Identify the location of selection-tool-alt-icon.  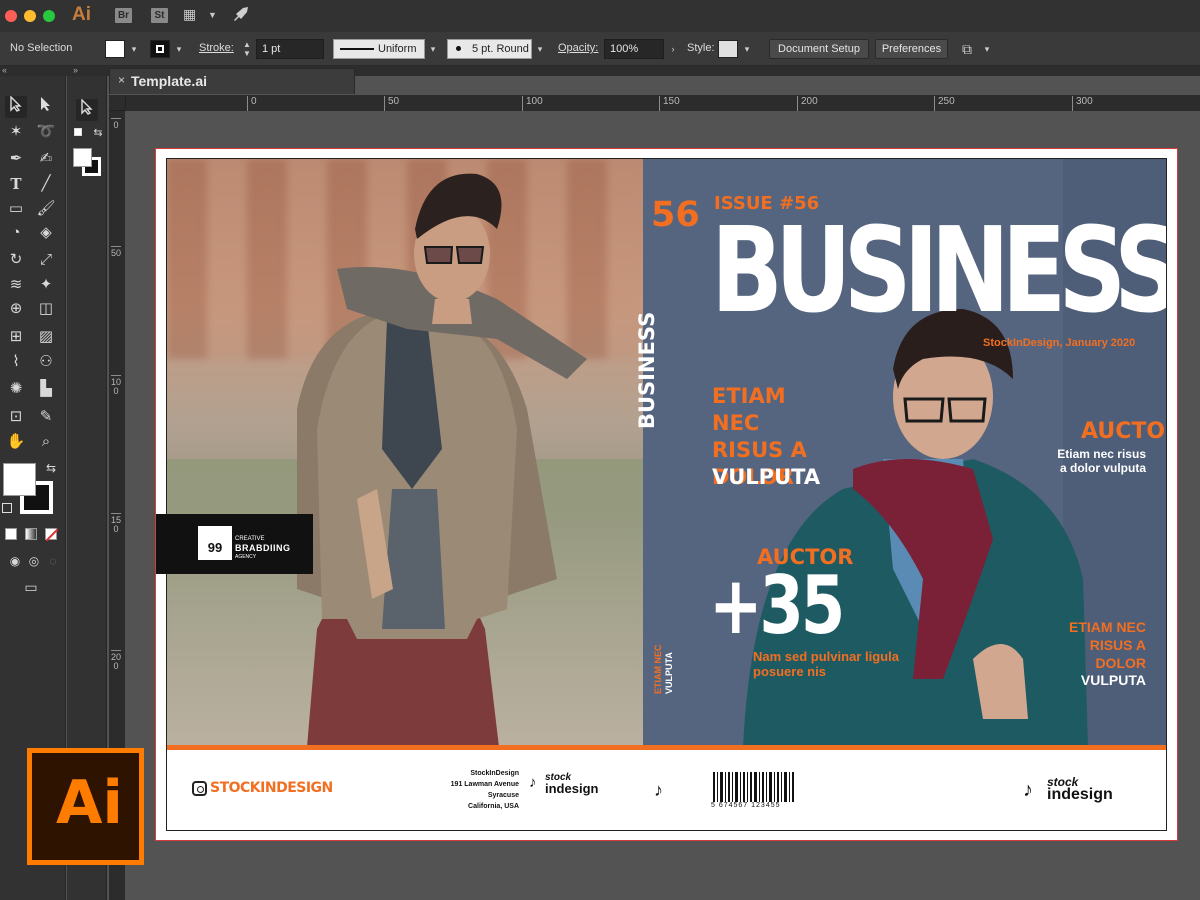
(87, 109).